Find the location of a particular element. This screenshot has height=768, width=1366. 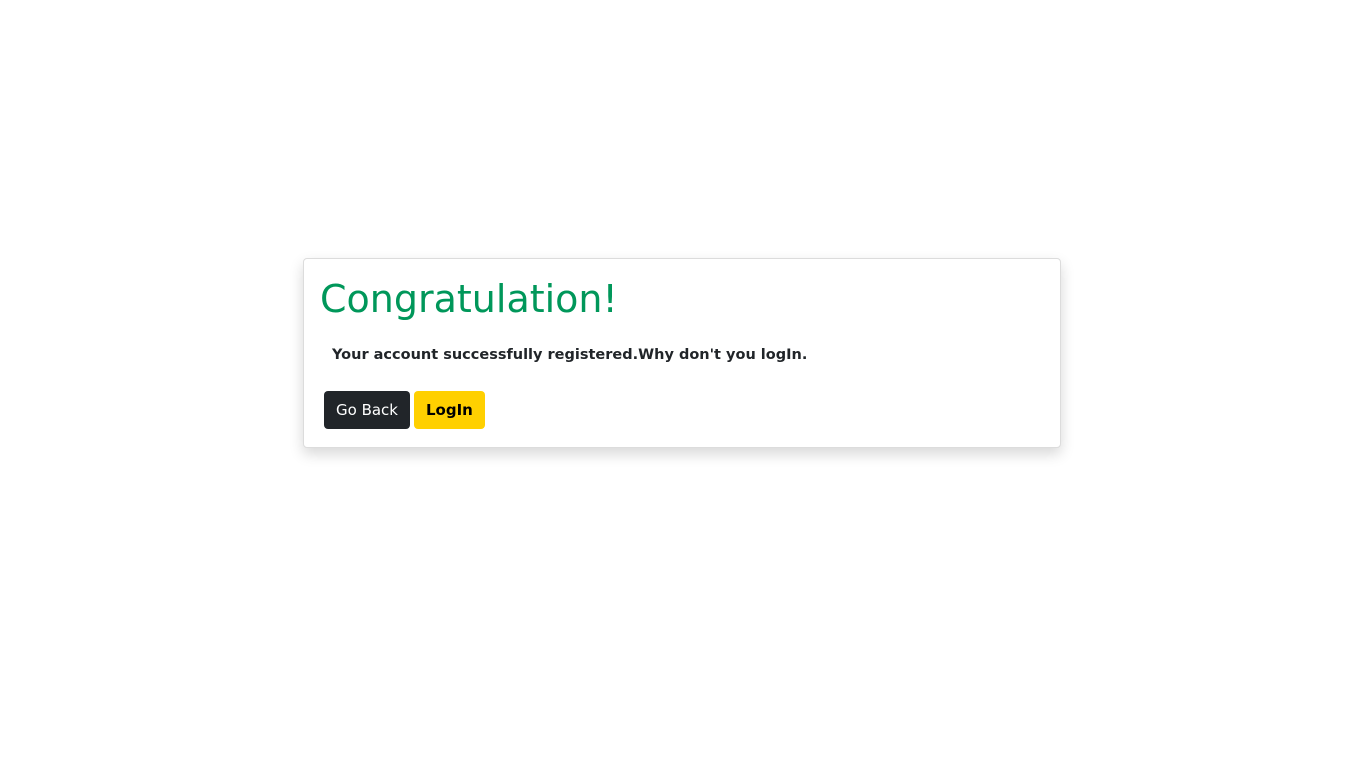

go-back-button: Go Back is located at coordinates (367, 410).